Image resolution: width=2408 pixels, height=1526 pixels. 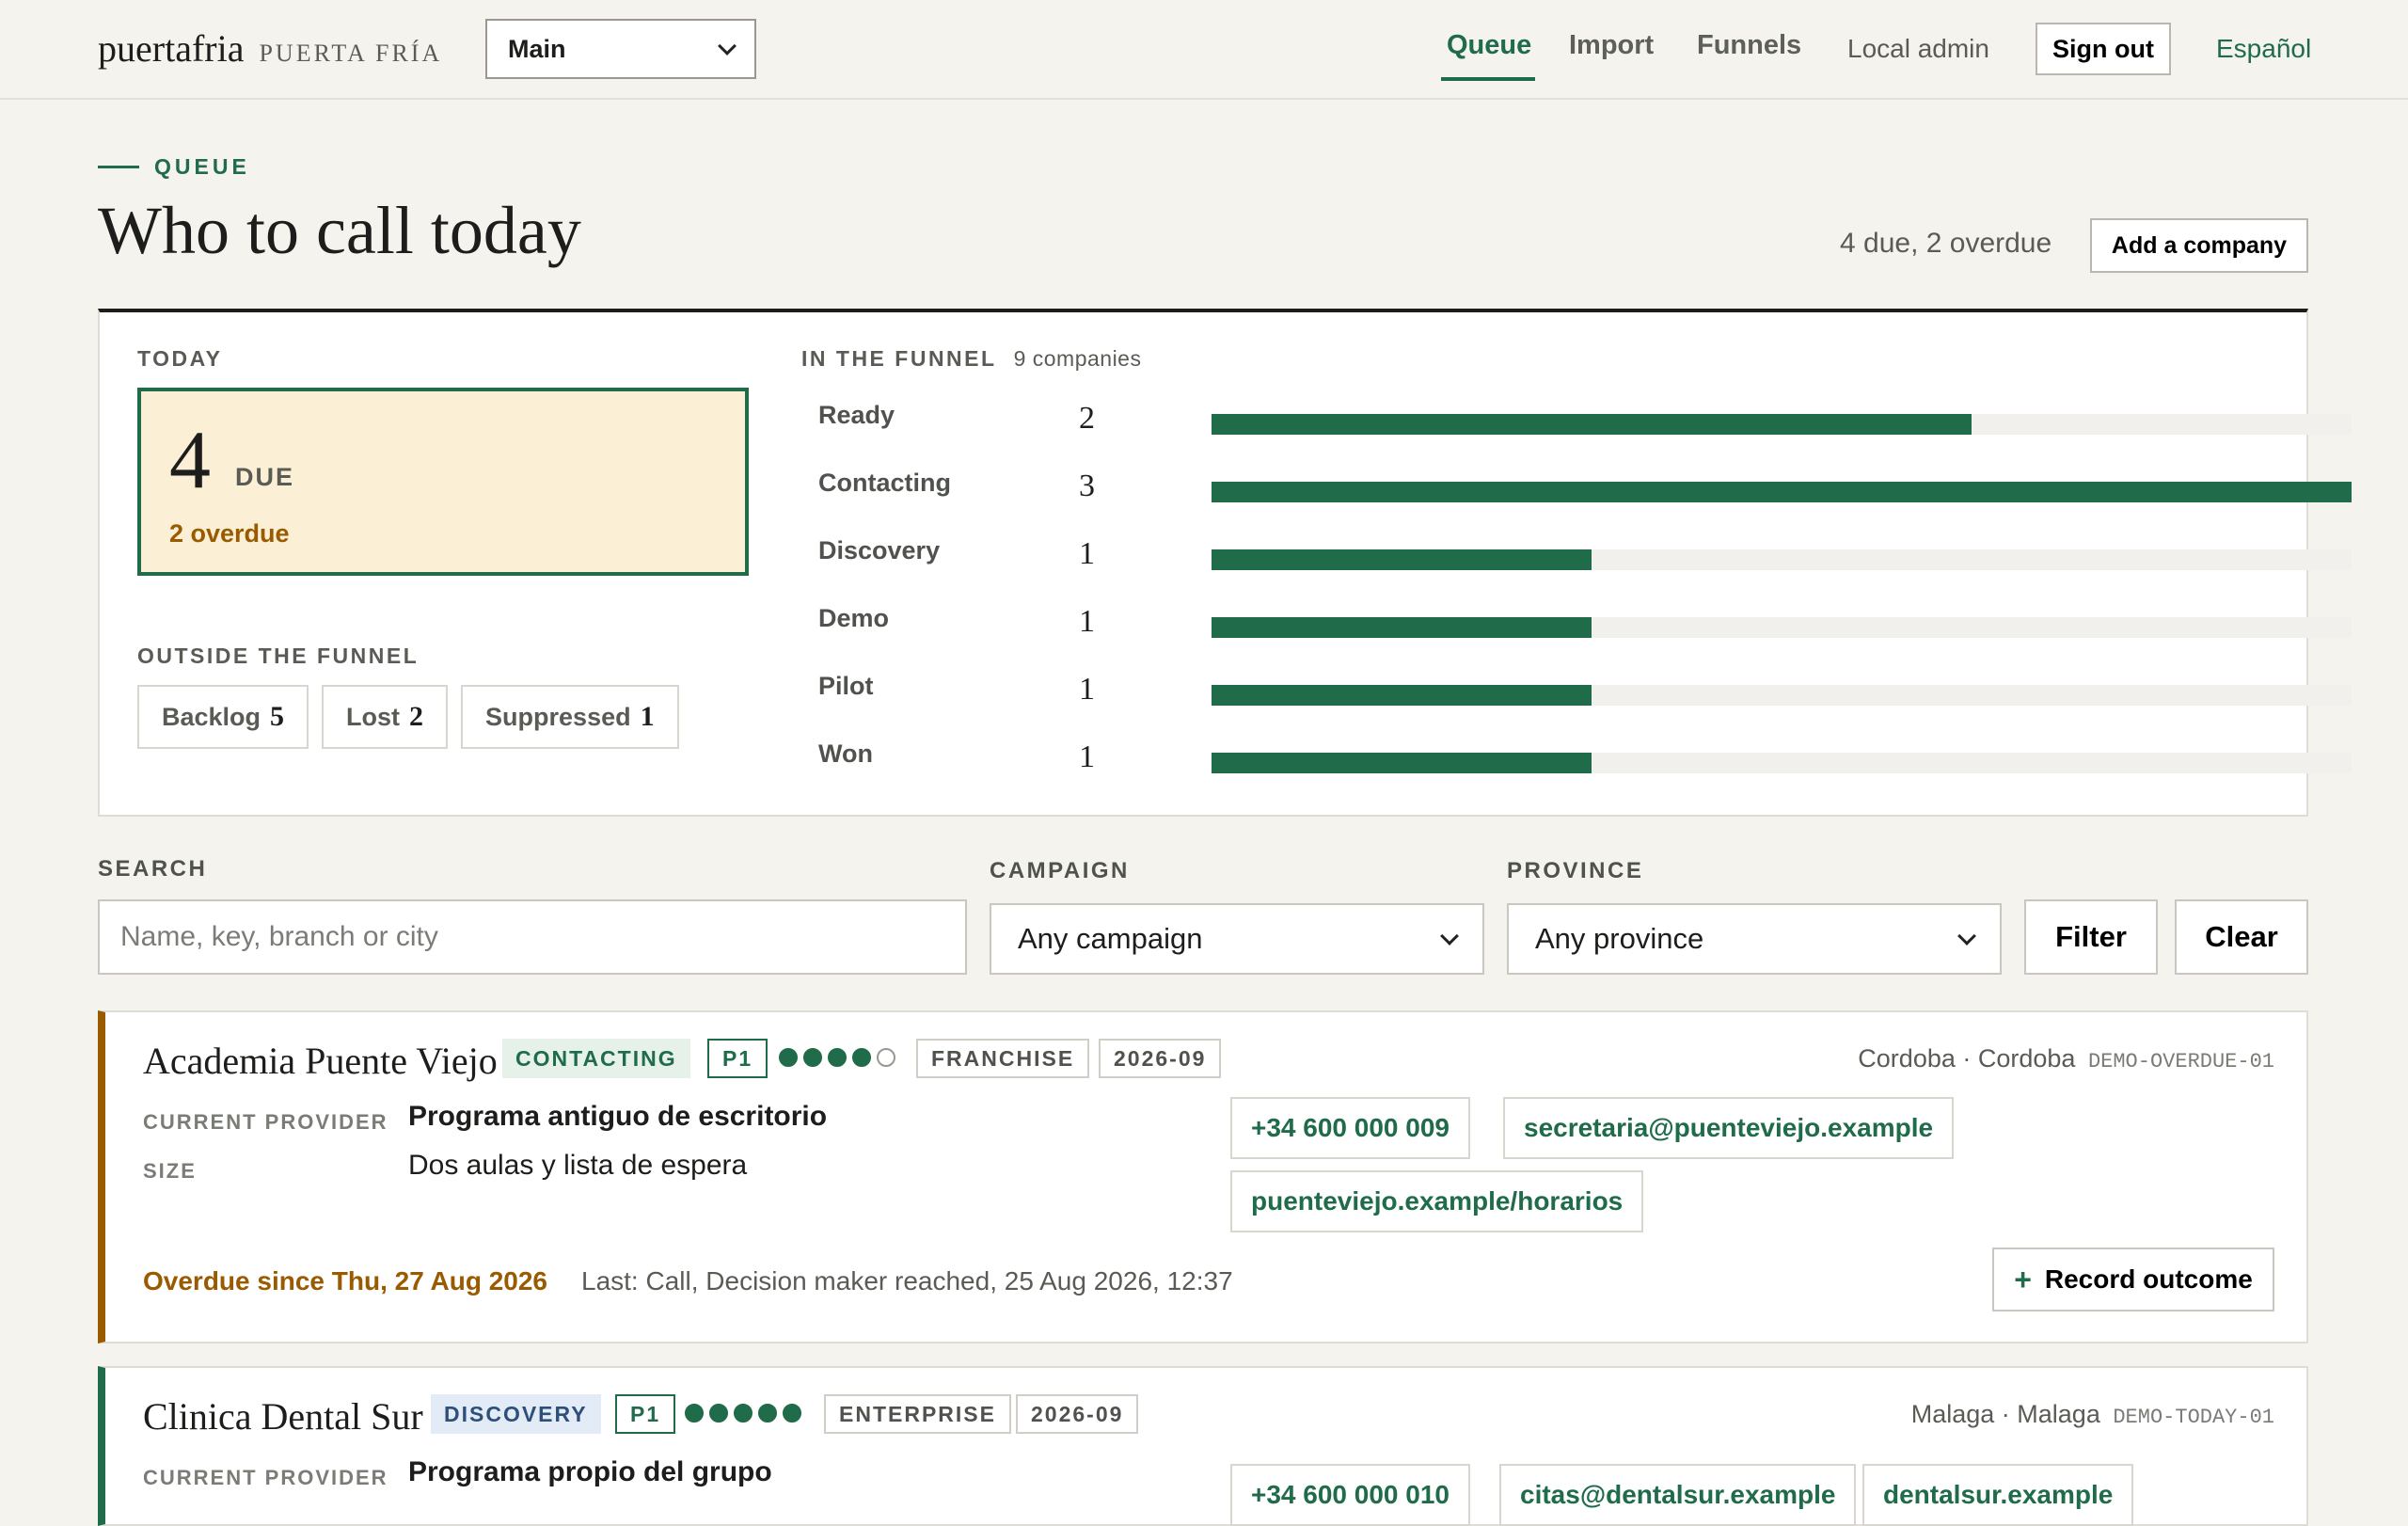 I want to click on sign-out-button: Sign out, so click(x=2104, y=49).